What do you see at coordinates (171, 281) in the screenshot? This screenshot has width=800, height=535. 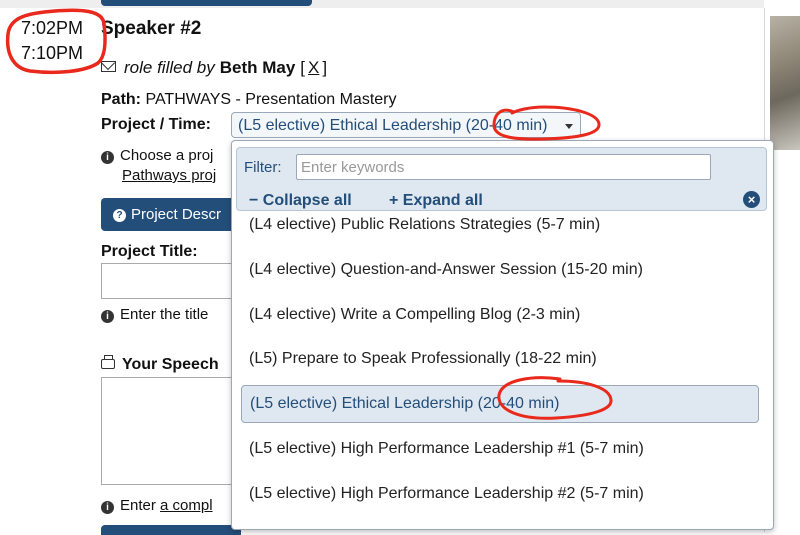 I see `project-title-input` at bounding box center [171, 281].